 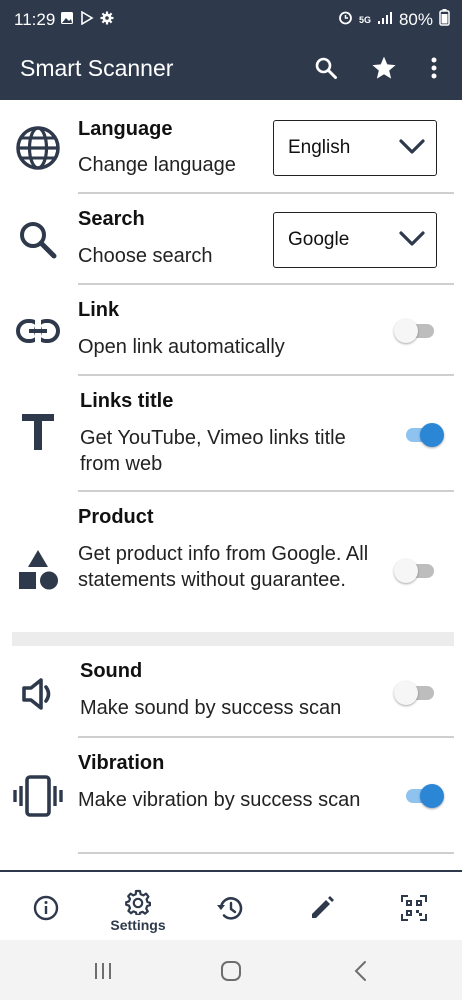 What do you see at coordinates (211, 708) in the screenshot?
I see `sound-subtitle: Make sound by success scan` at bounding box center [211, 708].